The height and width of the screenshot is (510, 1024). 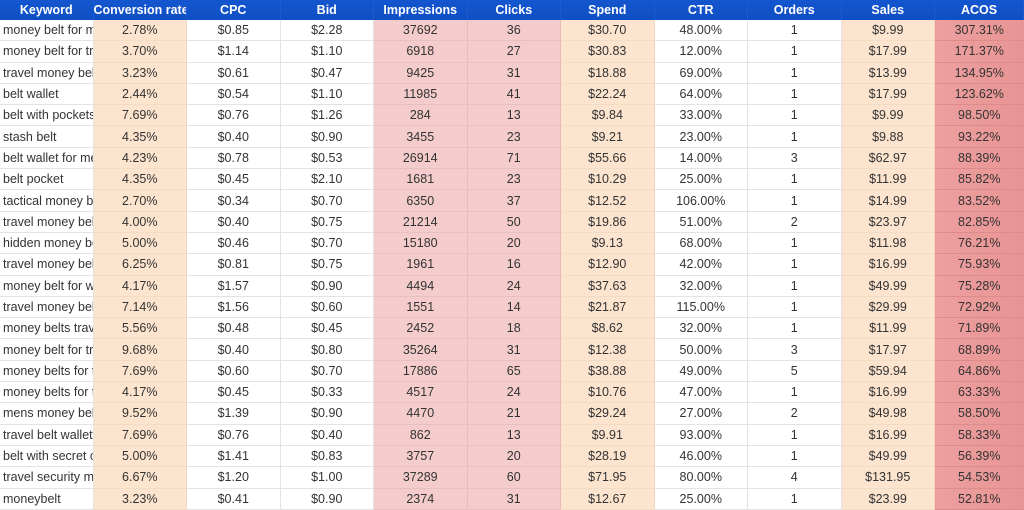 What do you see at coordinates (327, 456) in the screenshot?
I see `cell-bid: $0.83` at bounding box center [327, 456].